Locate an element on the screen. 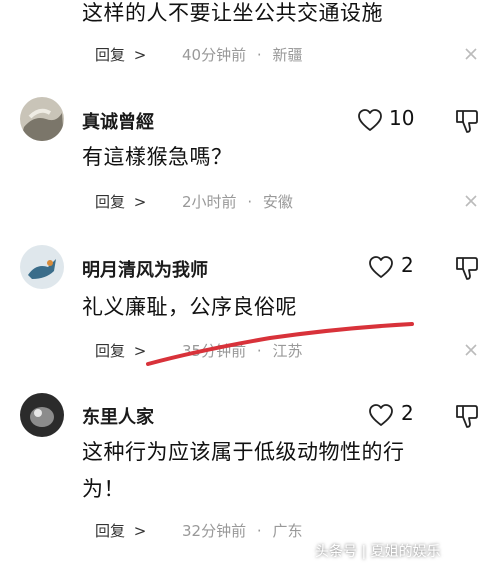  comment-text: 这样的人不要让坐公共交通设施 is located at coordinates (232, 13).